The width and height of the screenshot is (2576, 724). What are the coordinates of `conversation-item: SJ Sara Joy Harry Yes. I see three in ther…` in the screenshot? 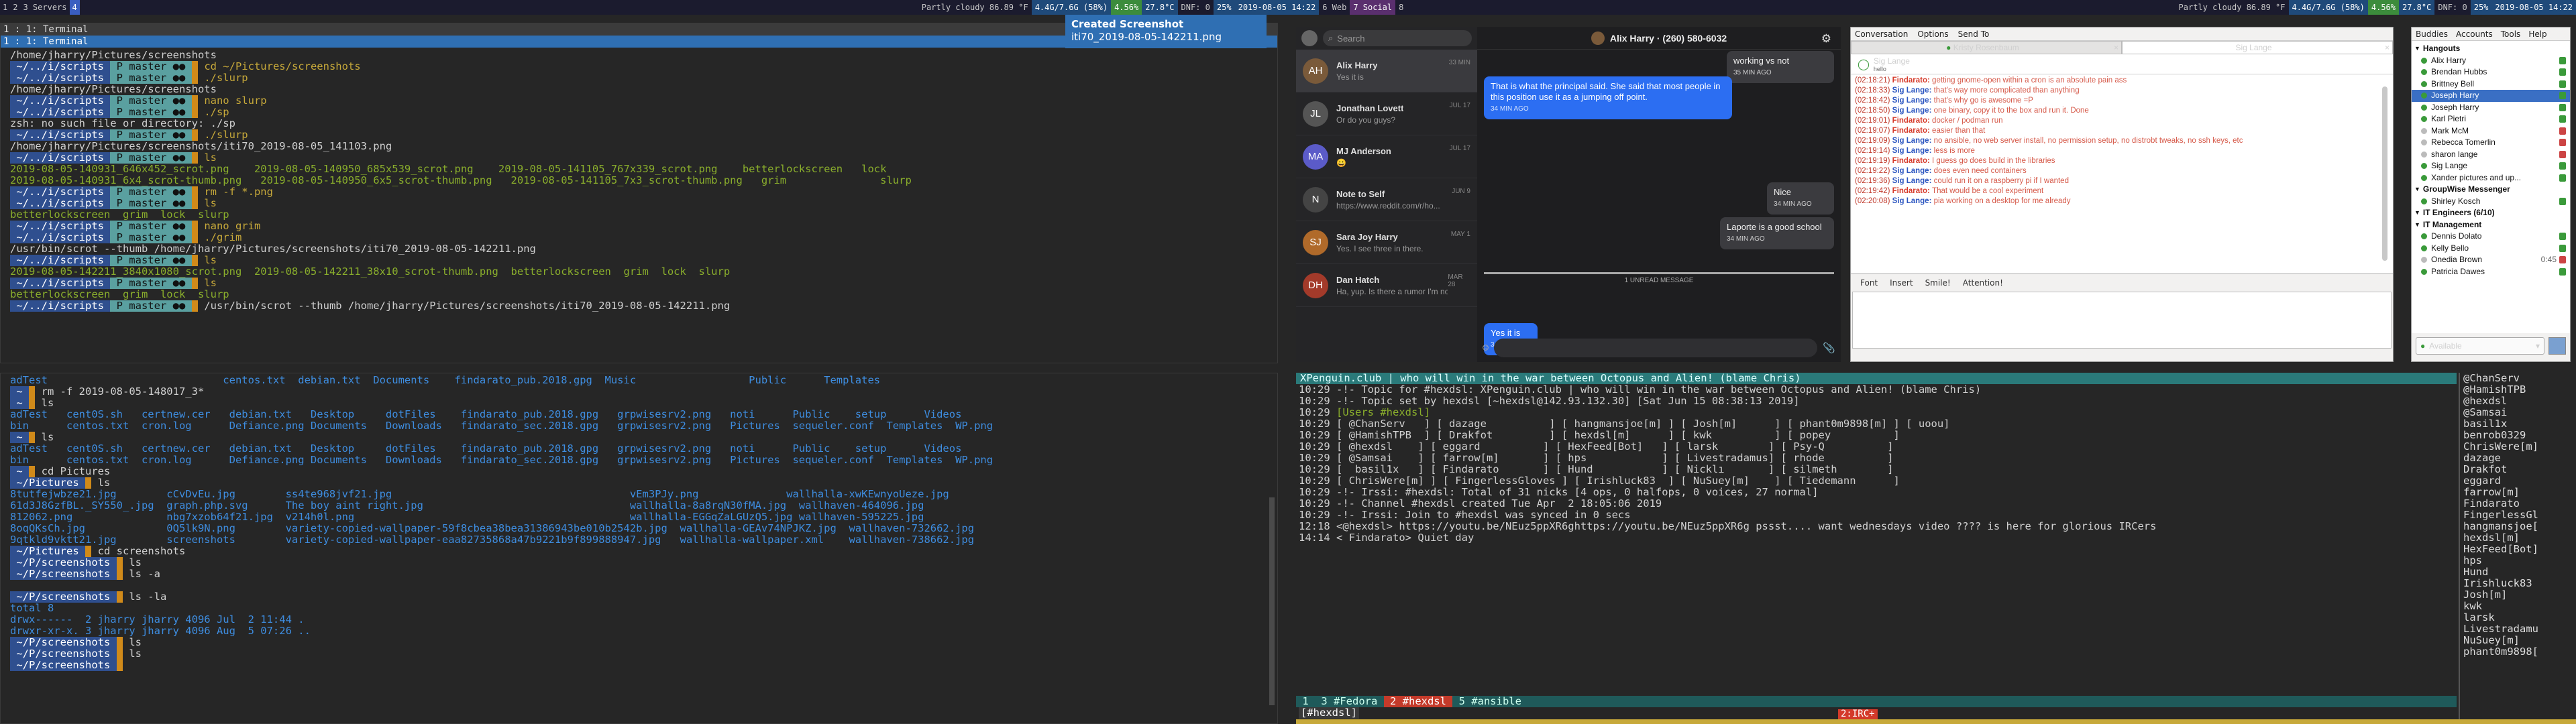 It's located at (1386, 242).